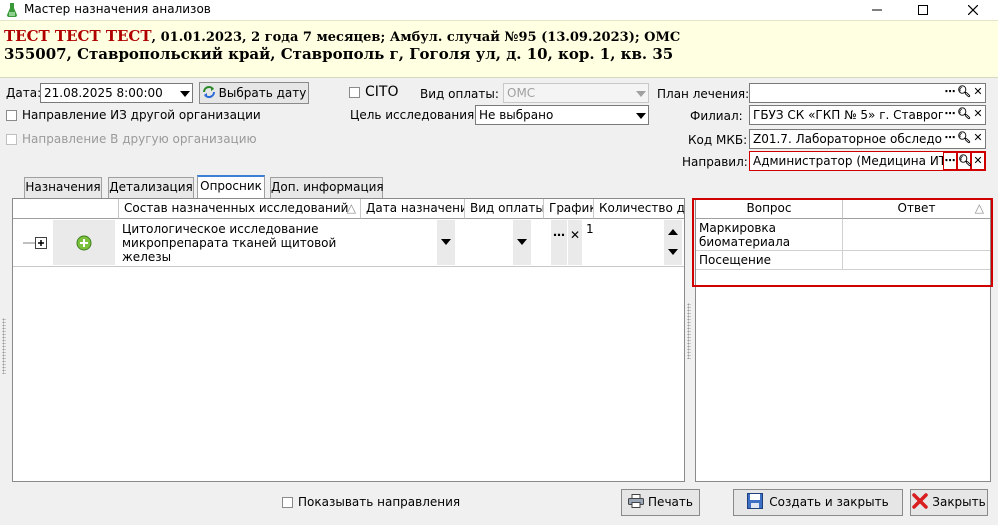 The image size is (998, 525). What do you see at coordinates (499, 10) in the screenshot?
I see `title-bar: Мастер назначения анализов` at bounding box center [499, 10].